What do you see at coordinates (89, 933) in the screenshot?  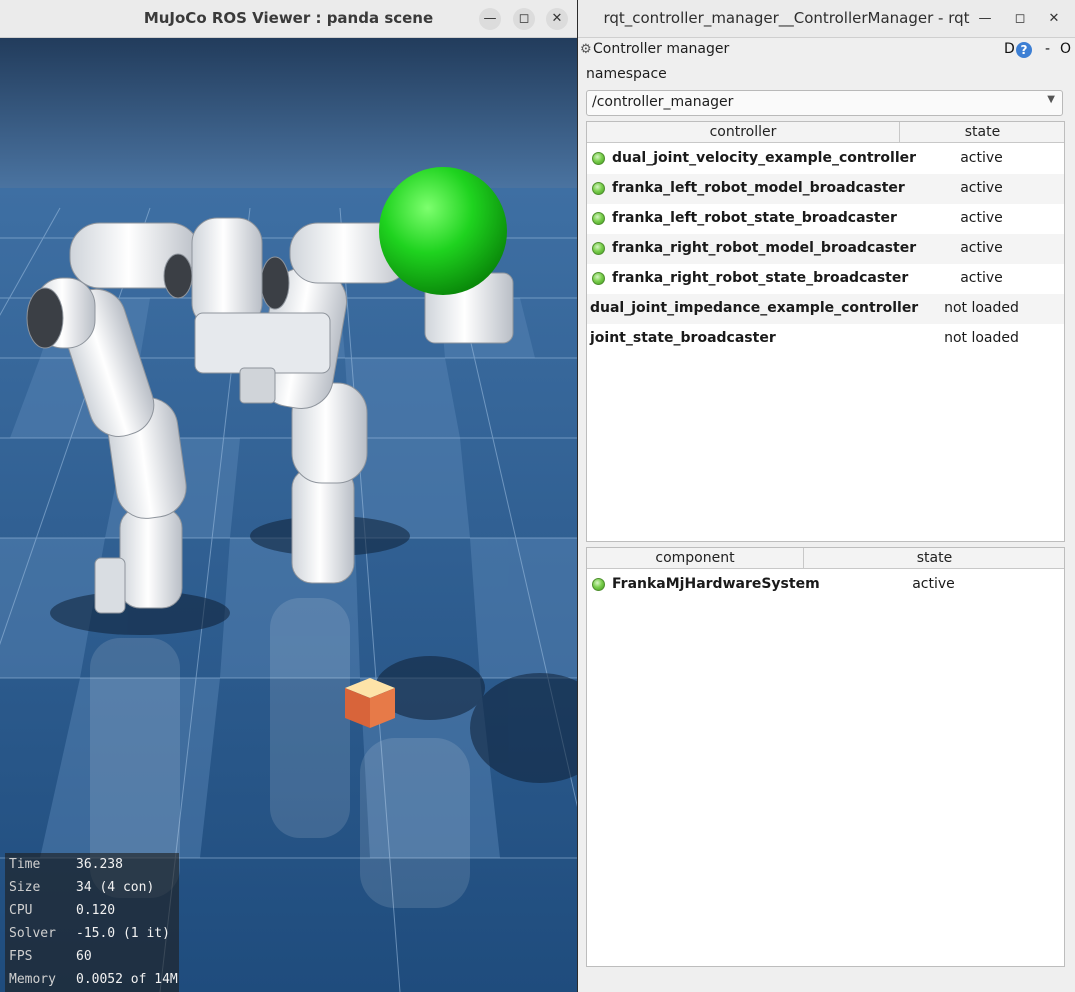 I see `stat-solver: Solver -15.0 (1 it)` at bounding box center [89, 933].